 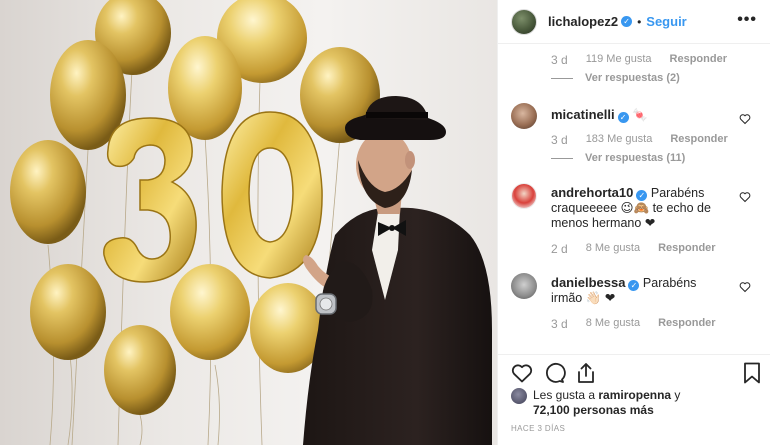 I want to click on commenter-username: micatinelli, so click(x=583, y=114).